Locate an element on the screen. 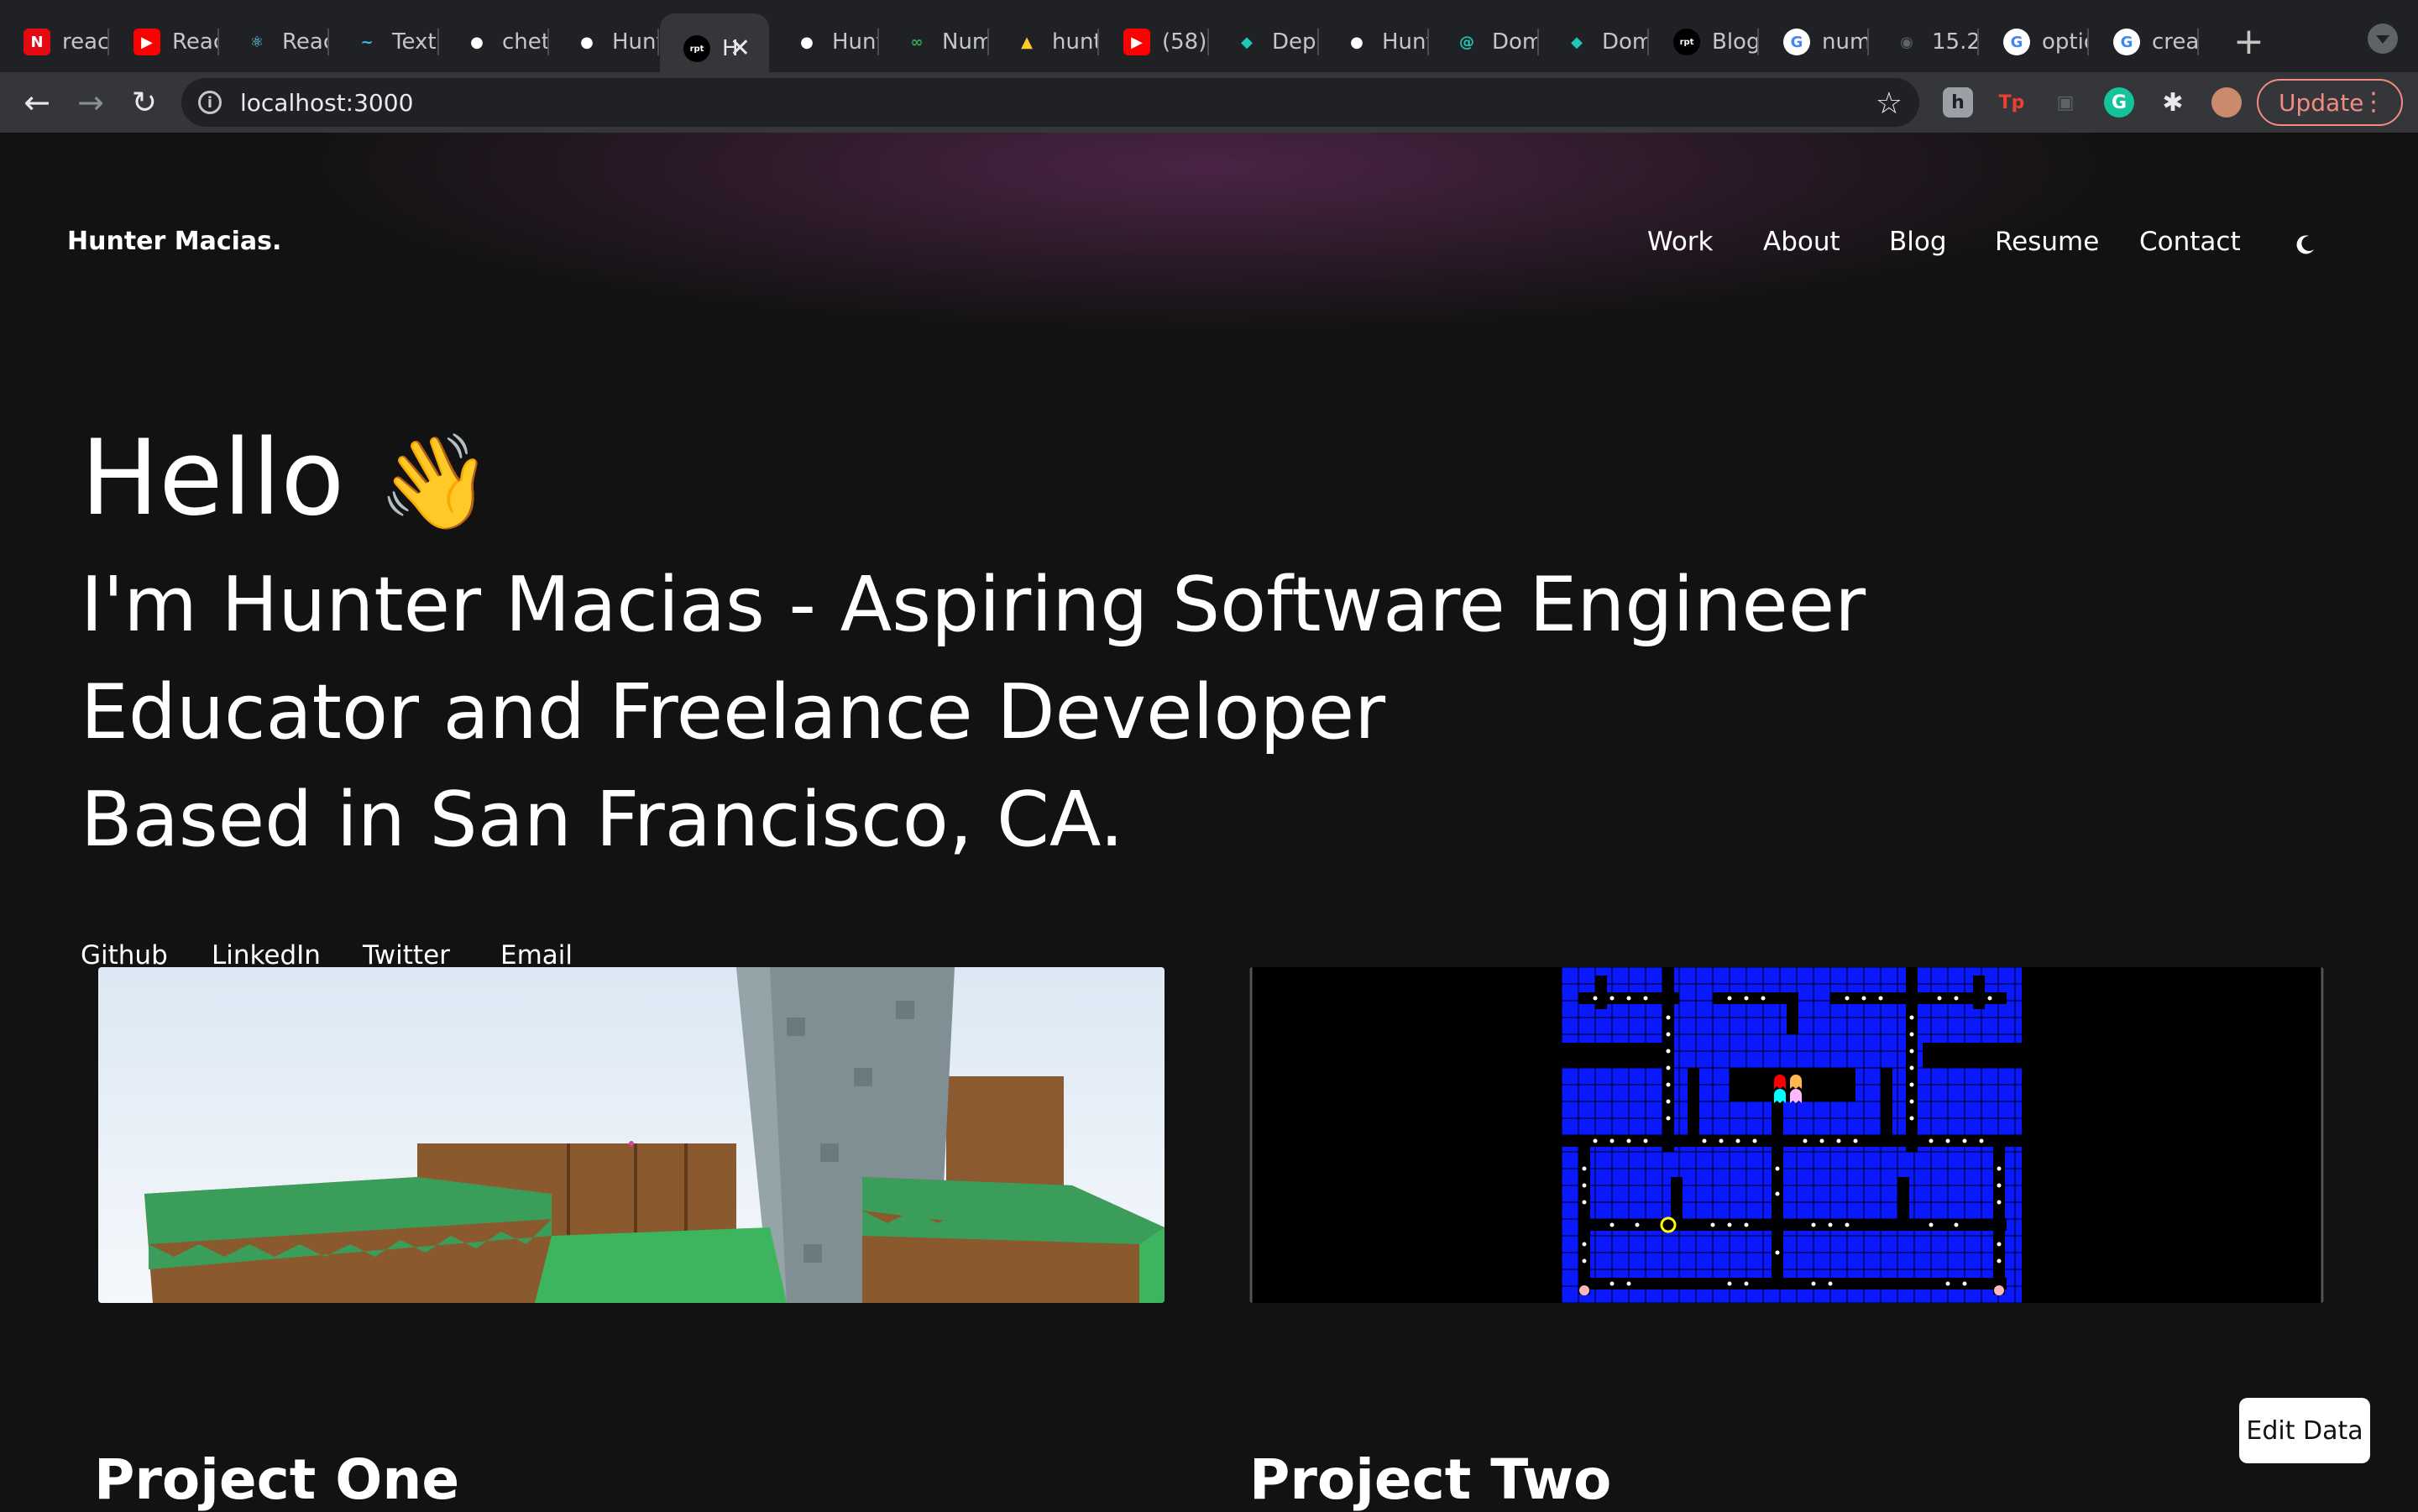  hello-heading: Hello 👋 is located at coordinates (287, 478).